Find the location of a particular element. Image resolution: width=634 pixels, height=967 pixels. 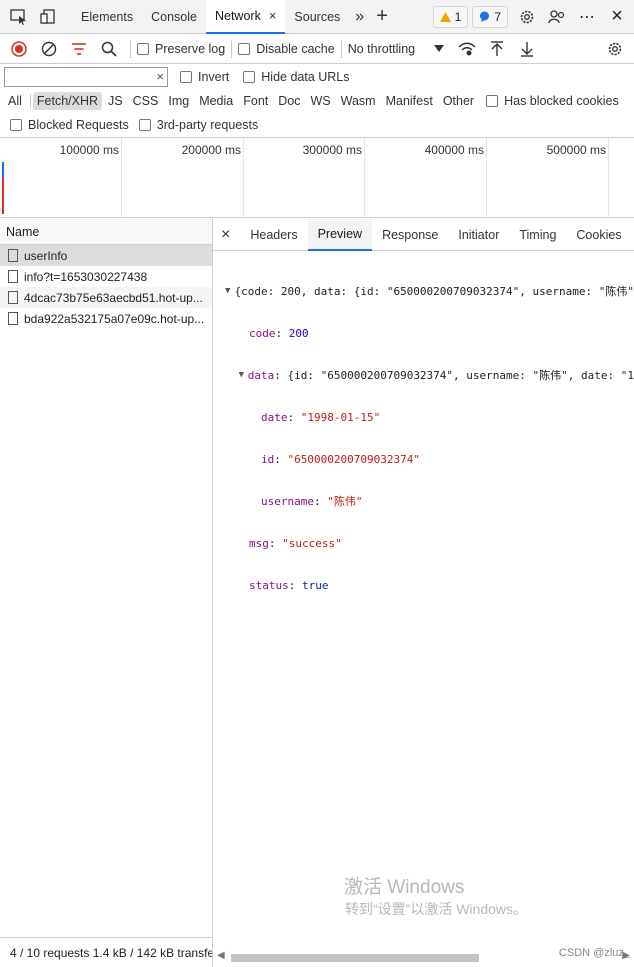

add-tab-button: + is located at coordinates (382, 17).